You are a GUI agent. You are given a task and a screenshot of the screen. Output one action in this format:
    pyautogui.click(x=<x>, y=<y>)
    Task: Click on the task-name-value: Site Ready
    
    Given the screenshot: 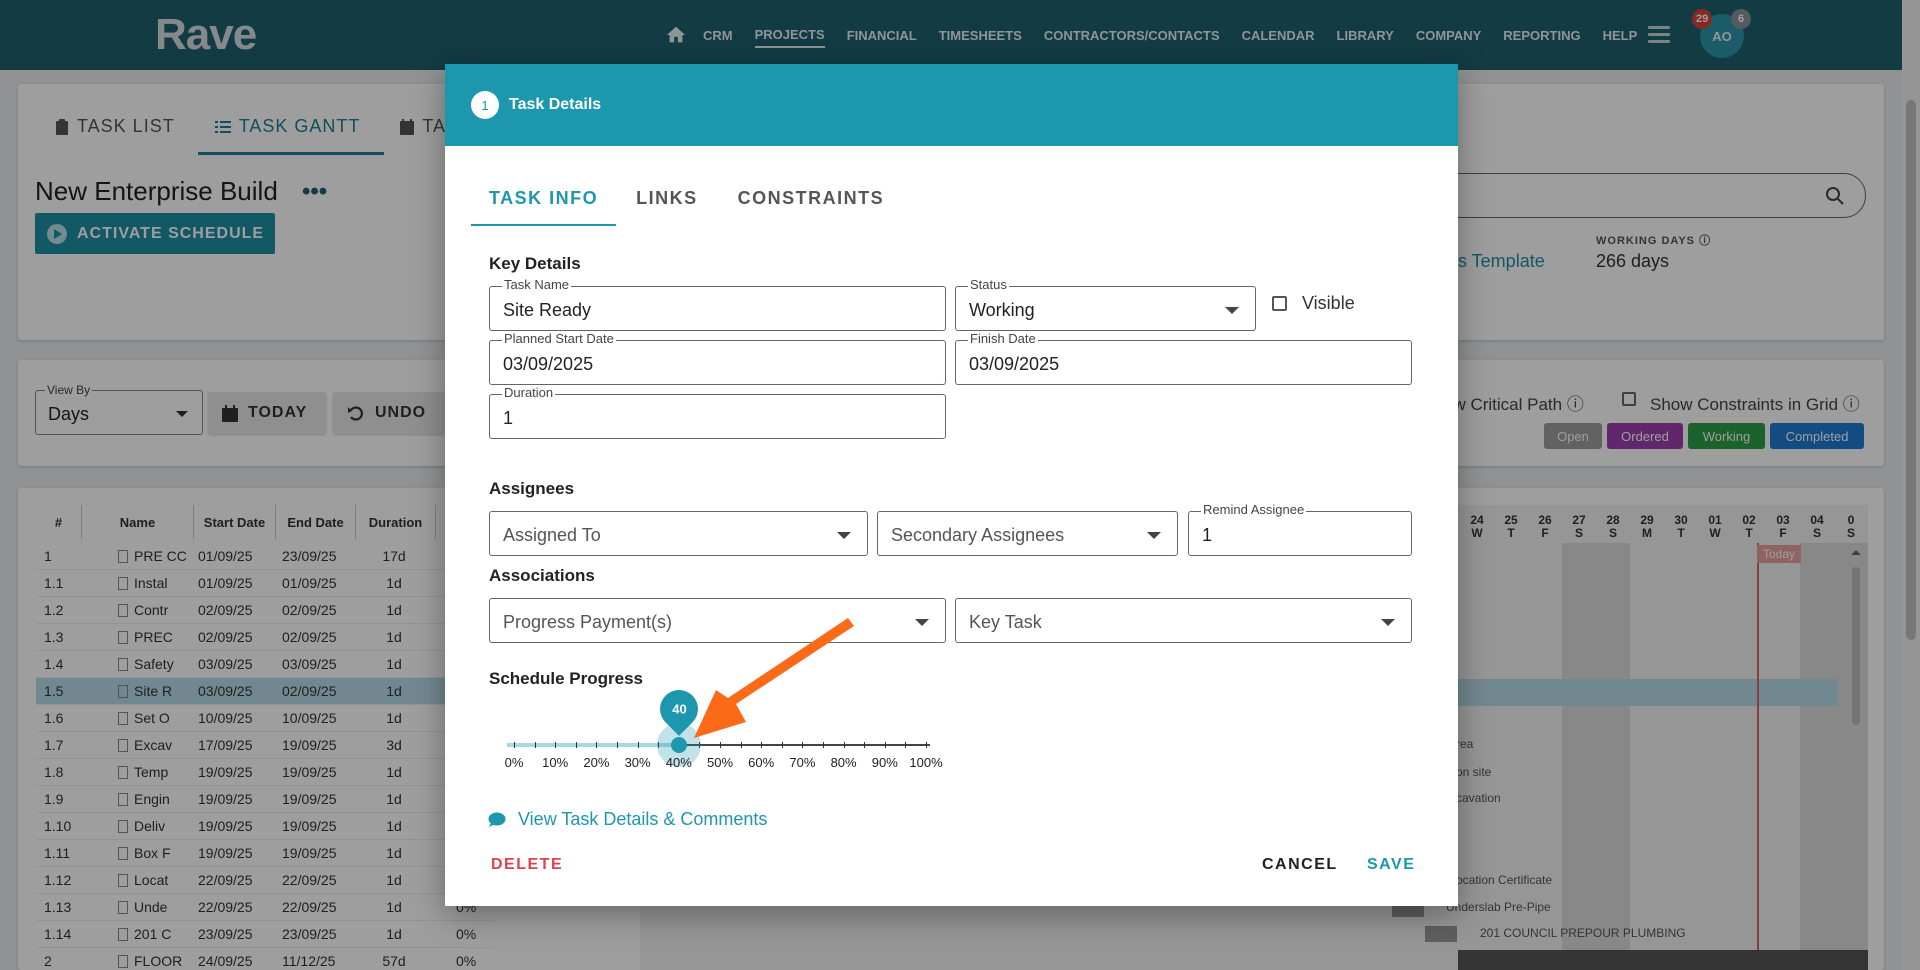 What is the action you would take?
    pyautogui.click(x=547, y=310)
    